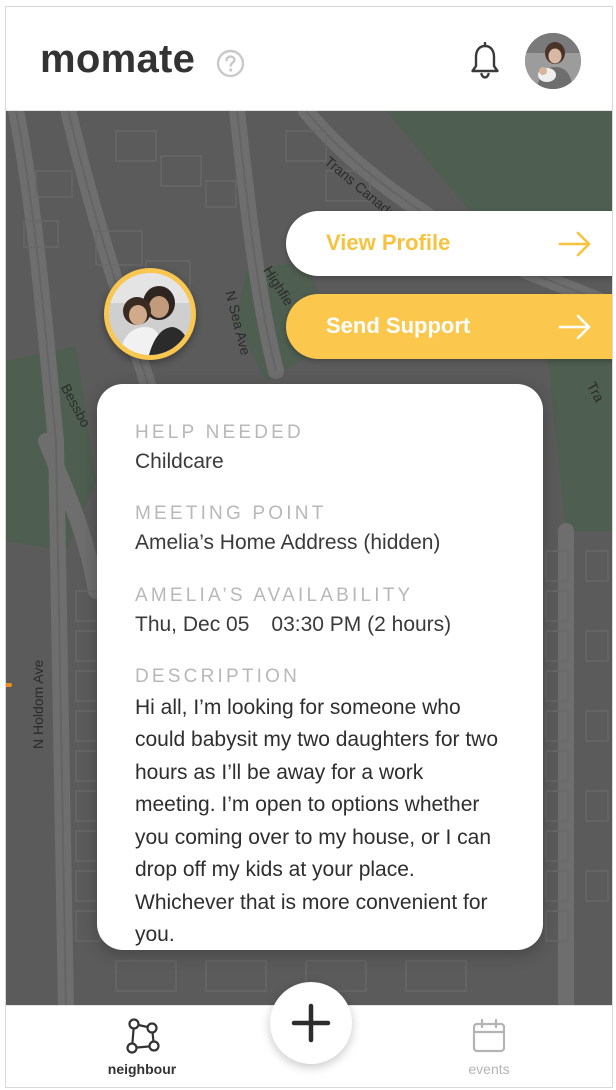 Image resolution: width=616 pixels, height=1090 pixels. I want to click on nav-events-label: events, so click(489, 1069).